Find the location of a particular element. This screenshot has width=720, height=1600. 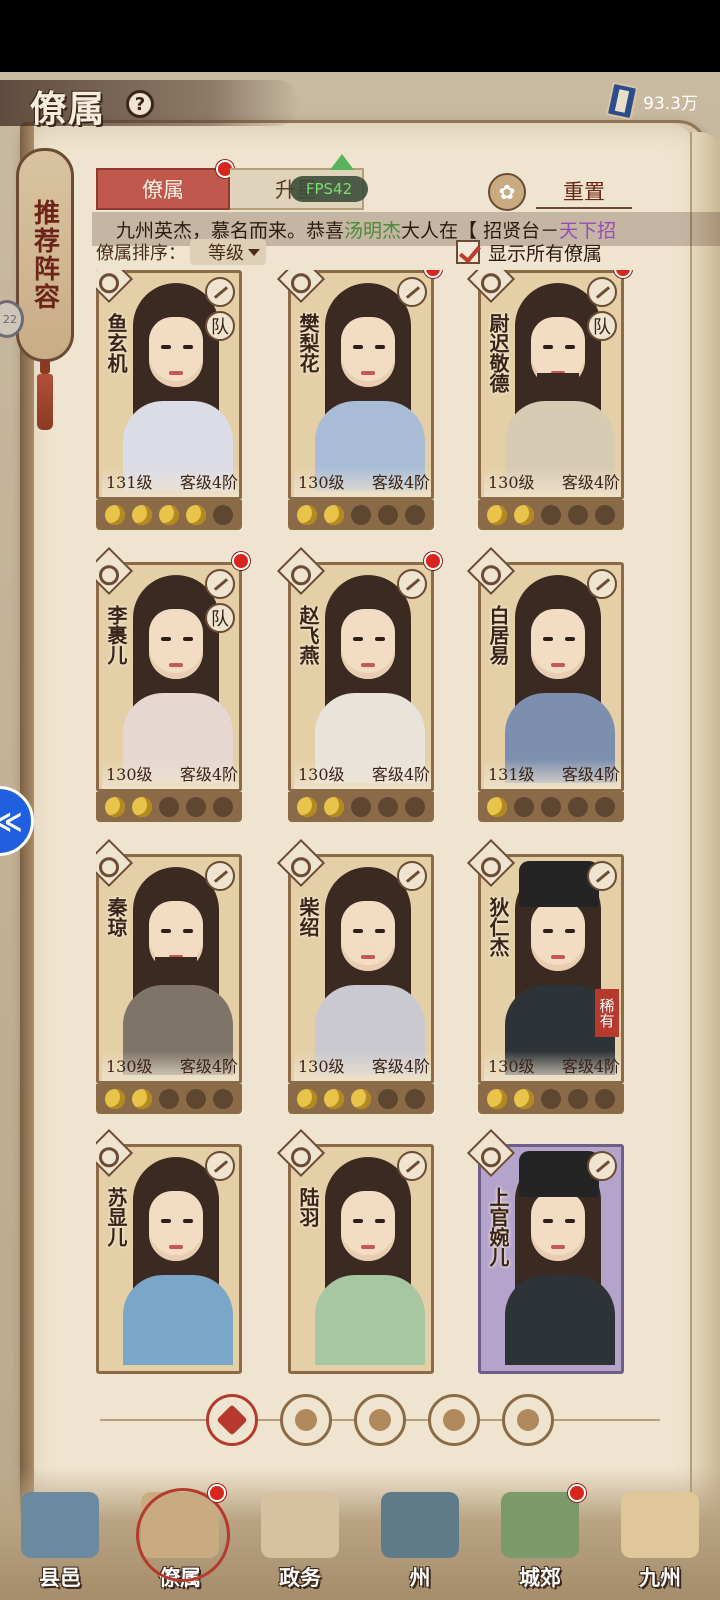

tab-label: 僚属 is located at coordinates (163, 190).